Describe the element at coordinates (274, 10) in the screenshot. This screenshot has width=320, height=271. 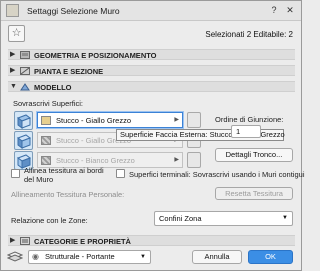
I see `help-icon: ?` at that location.